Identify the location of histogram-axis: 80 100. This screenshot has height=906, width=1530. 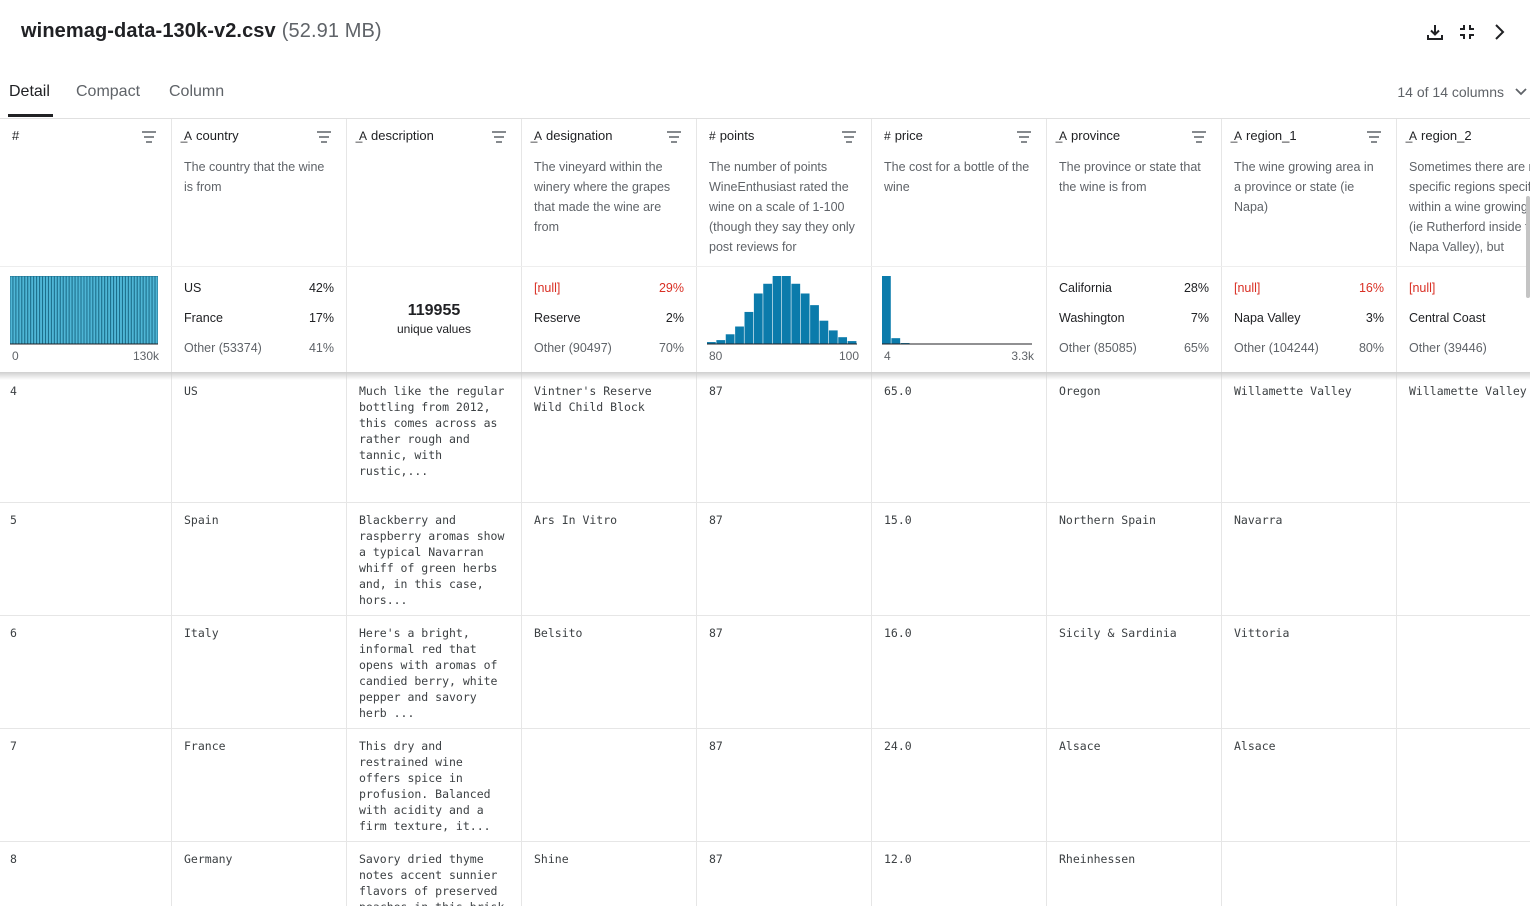
(784, 356).